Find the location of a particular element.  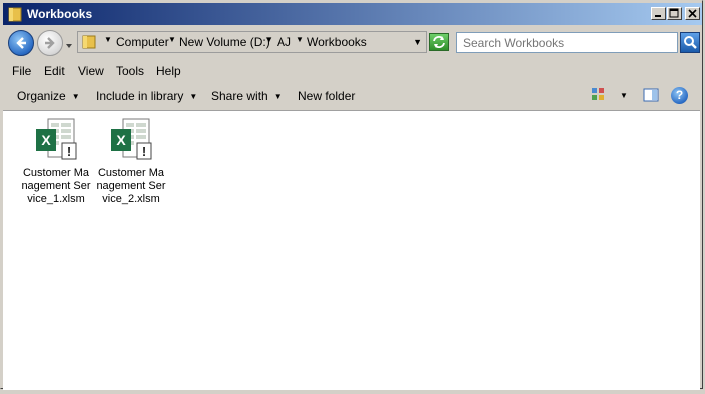

change-view-icon is located at coordinates (599, 95).